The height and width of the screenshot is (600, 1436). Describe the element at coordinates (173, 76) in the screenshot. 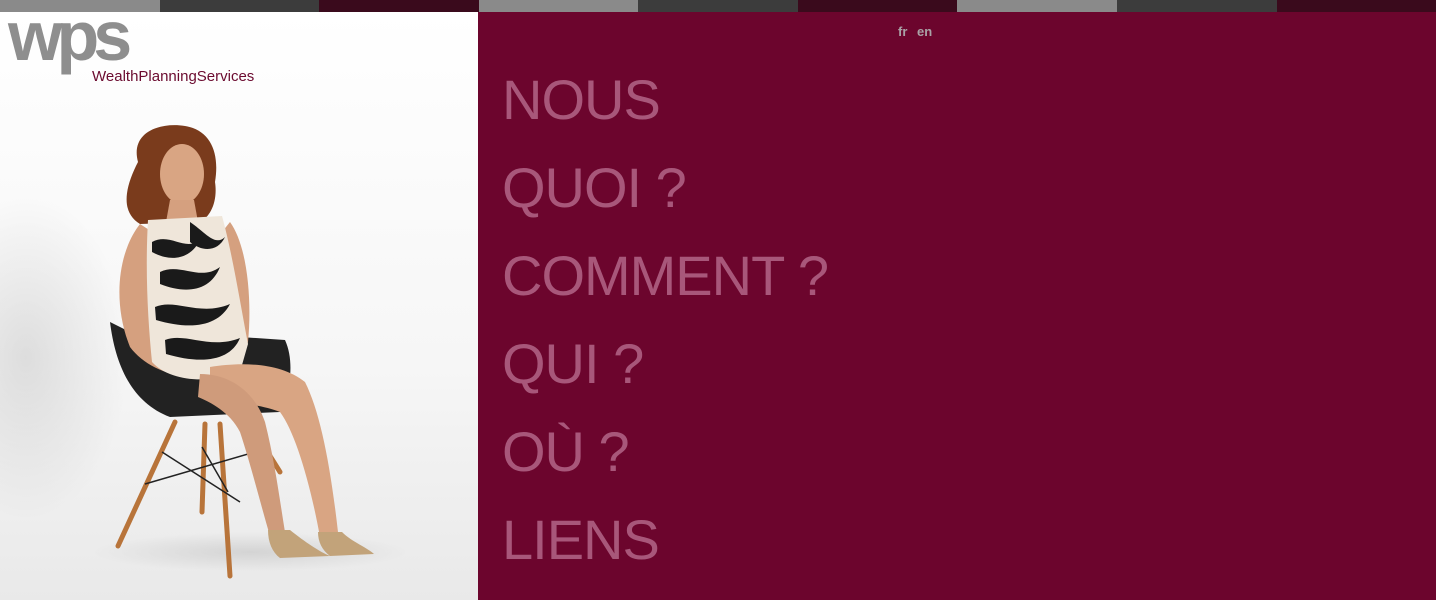

I see `logo-subtitle: WealthPlanningServices` at that location.